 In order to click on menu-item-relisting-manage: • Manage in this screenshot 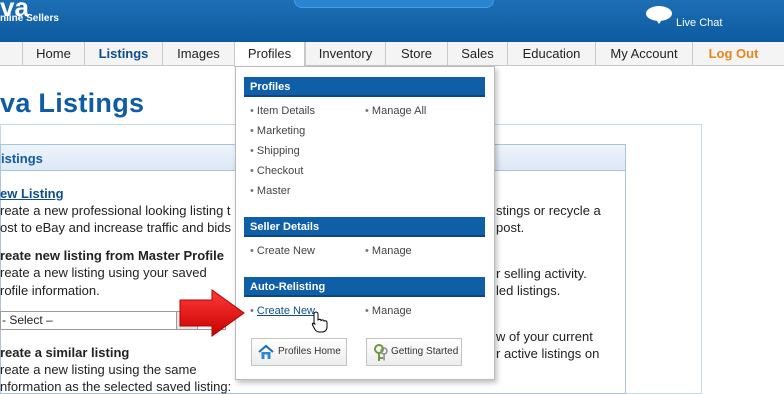, I will do `click(388, 311)`.